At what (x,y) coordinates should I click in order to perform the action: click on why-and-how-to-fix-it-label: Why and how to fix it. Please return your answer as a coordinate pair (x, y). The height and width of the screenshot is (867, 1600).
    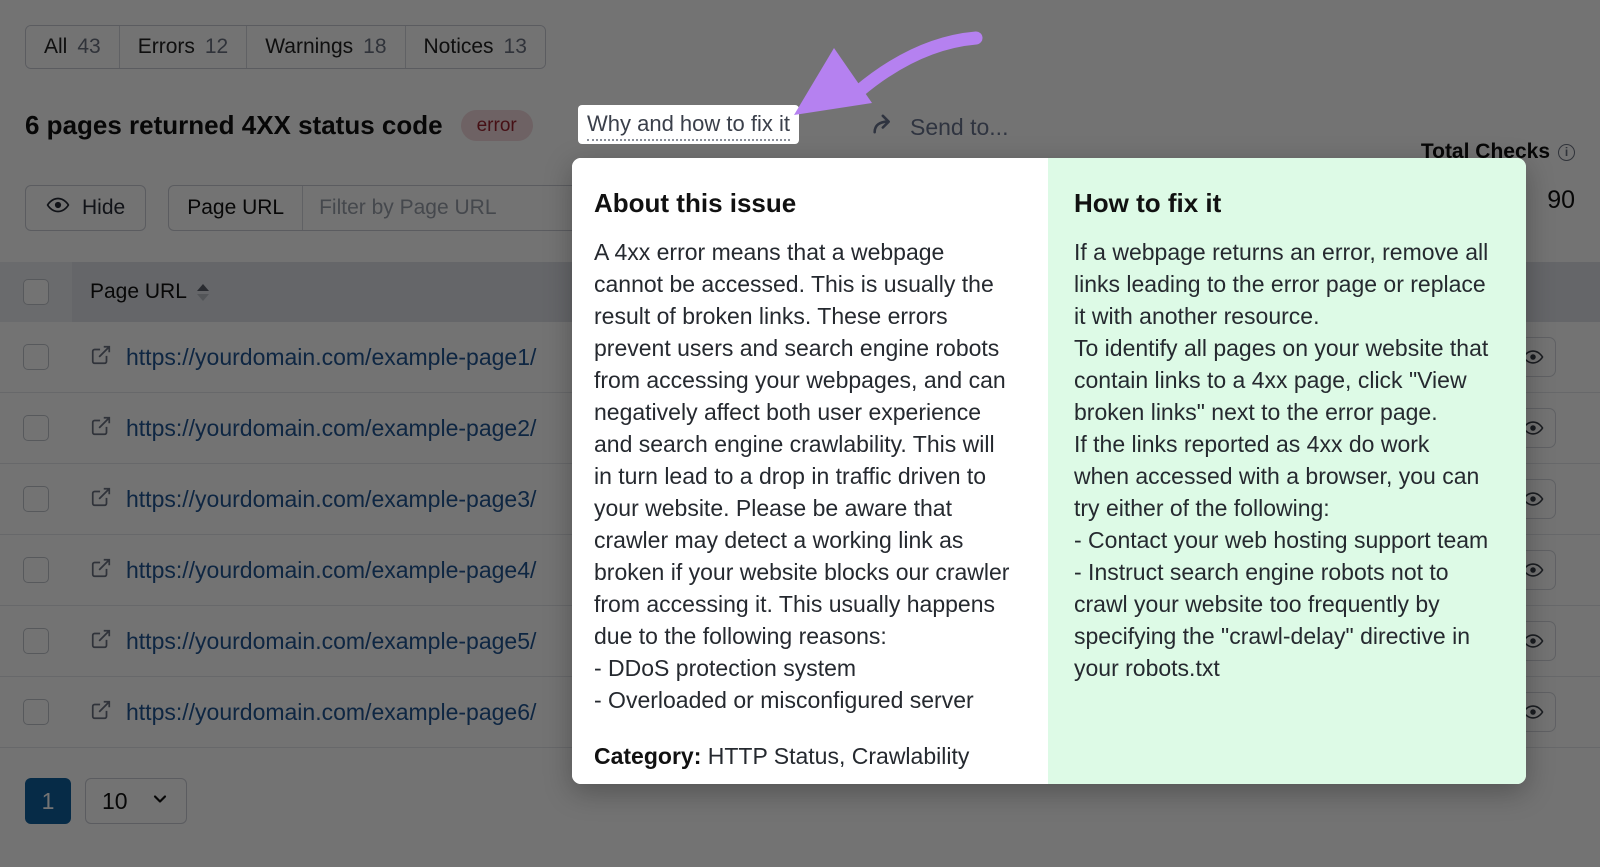
    Looking at the image, I should click on (688, 126).